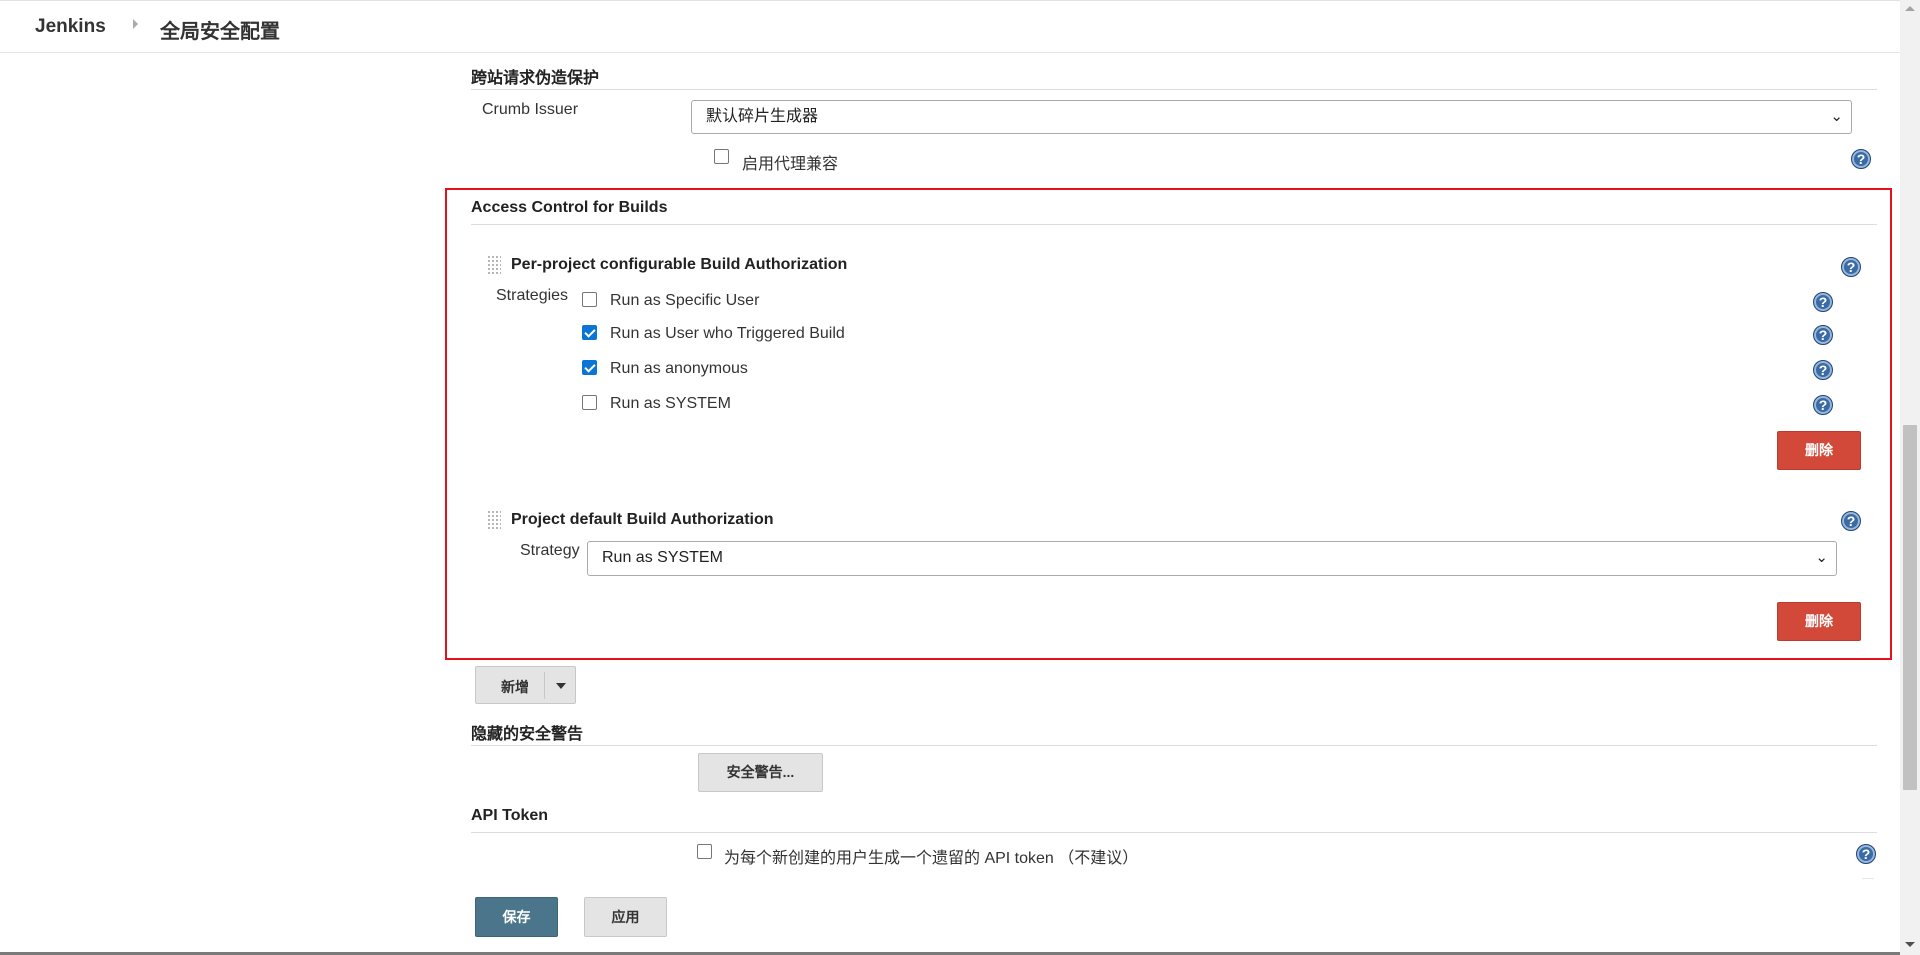 This screenshot has height=955, width=1920. What do you see at coordinates (220, 29) in the screenshot?
I see `breadcrumb-page-title: 全局安全配置` at bounding box center [220, 29].